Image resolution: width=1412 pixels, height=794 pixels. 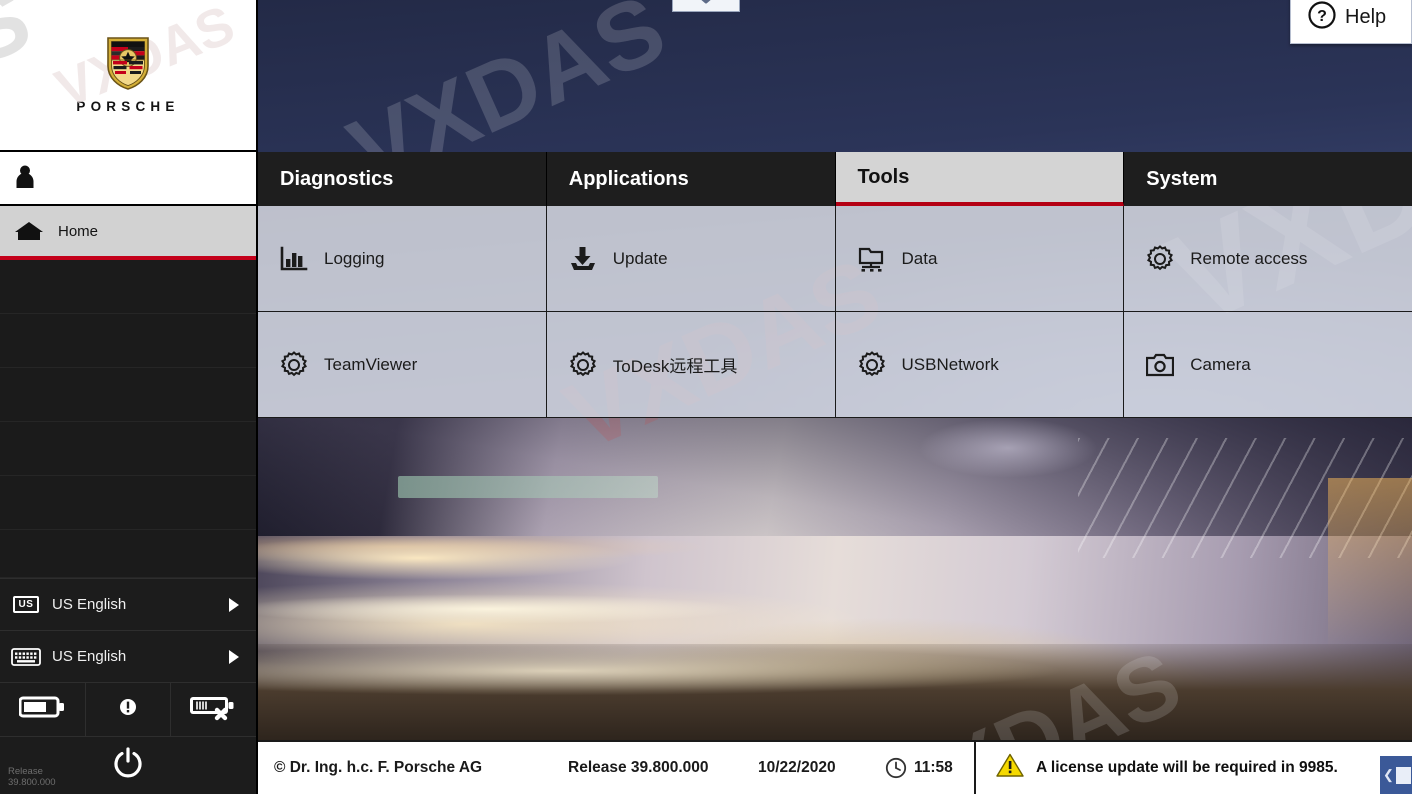 I want to click on widget-glyph-icon, so click(x=1403, y=775).